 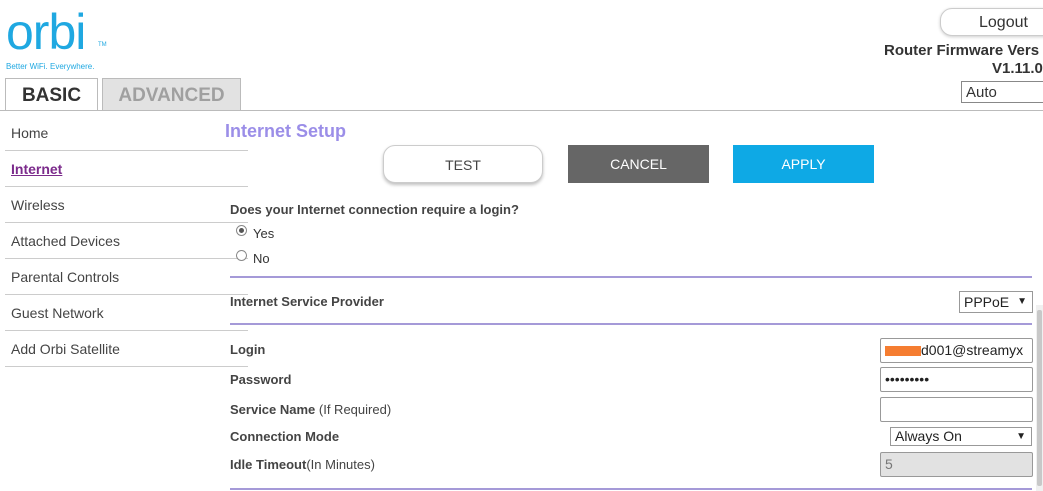 What do you see at coordinates (956, 409) in the screenshot?
I see `service-name-input` at bounding box center [956, 409].